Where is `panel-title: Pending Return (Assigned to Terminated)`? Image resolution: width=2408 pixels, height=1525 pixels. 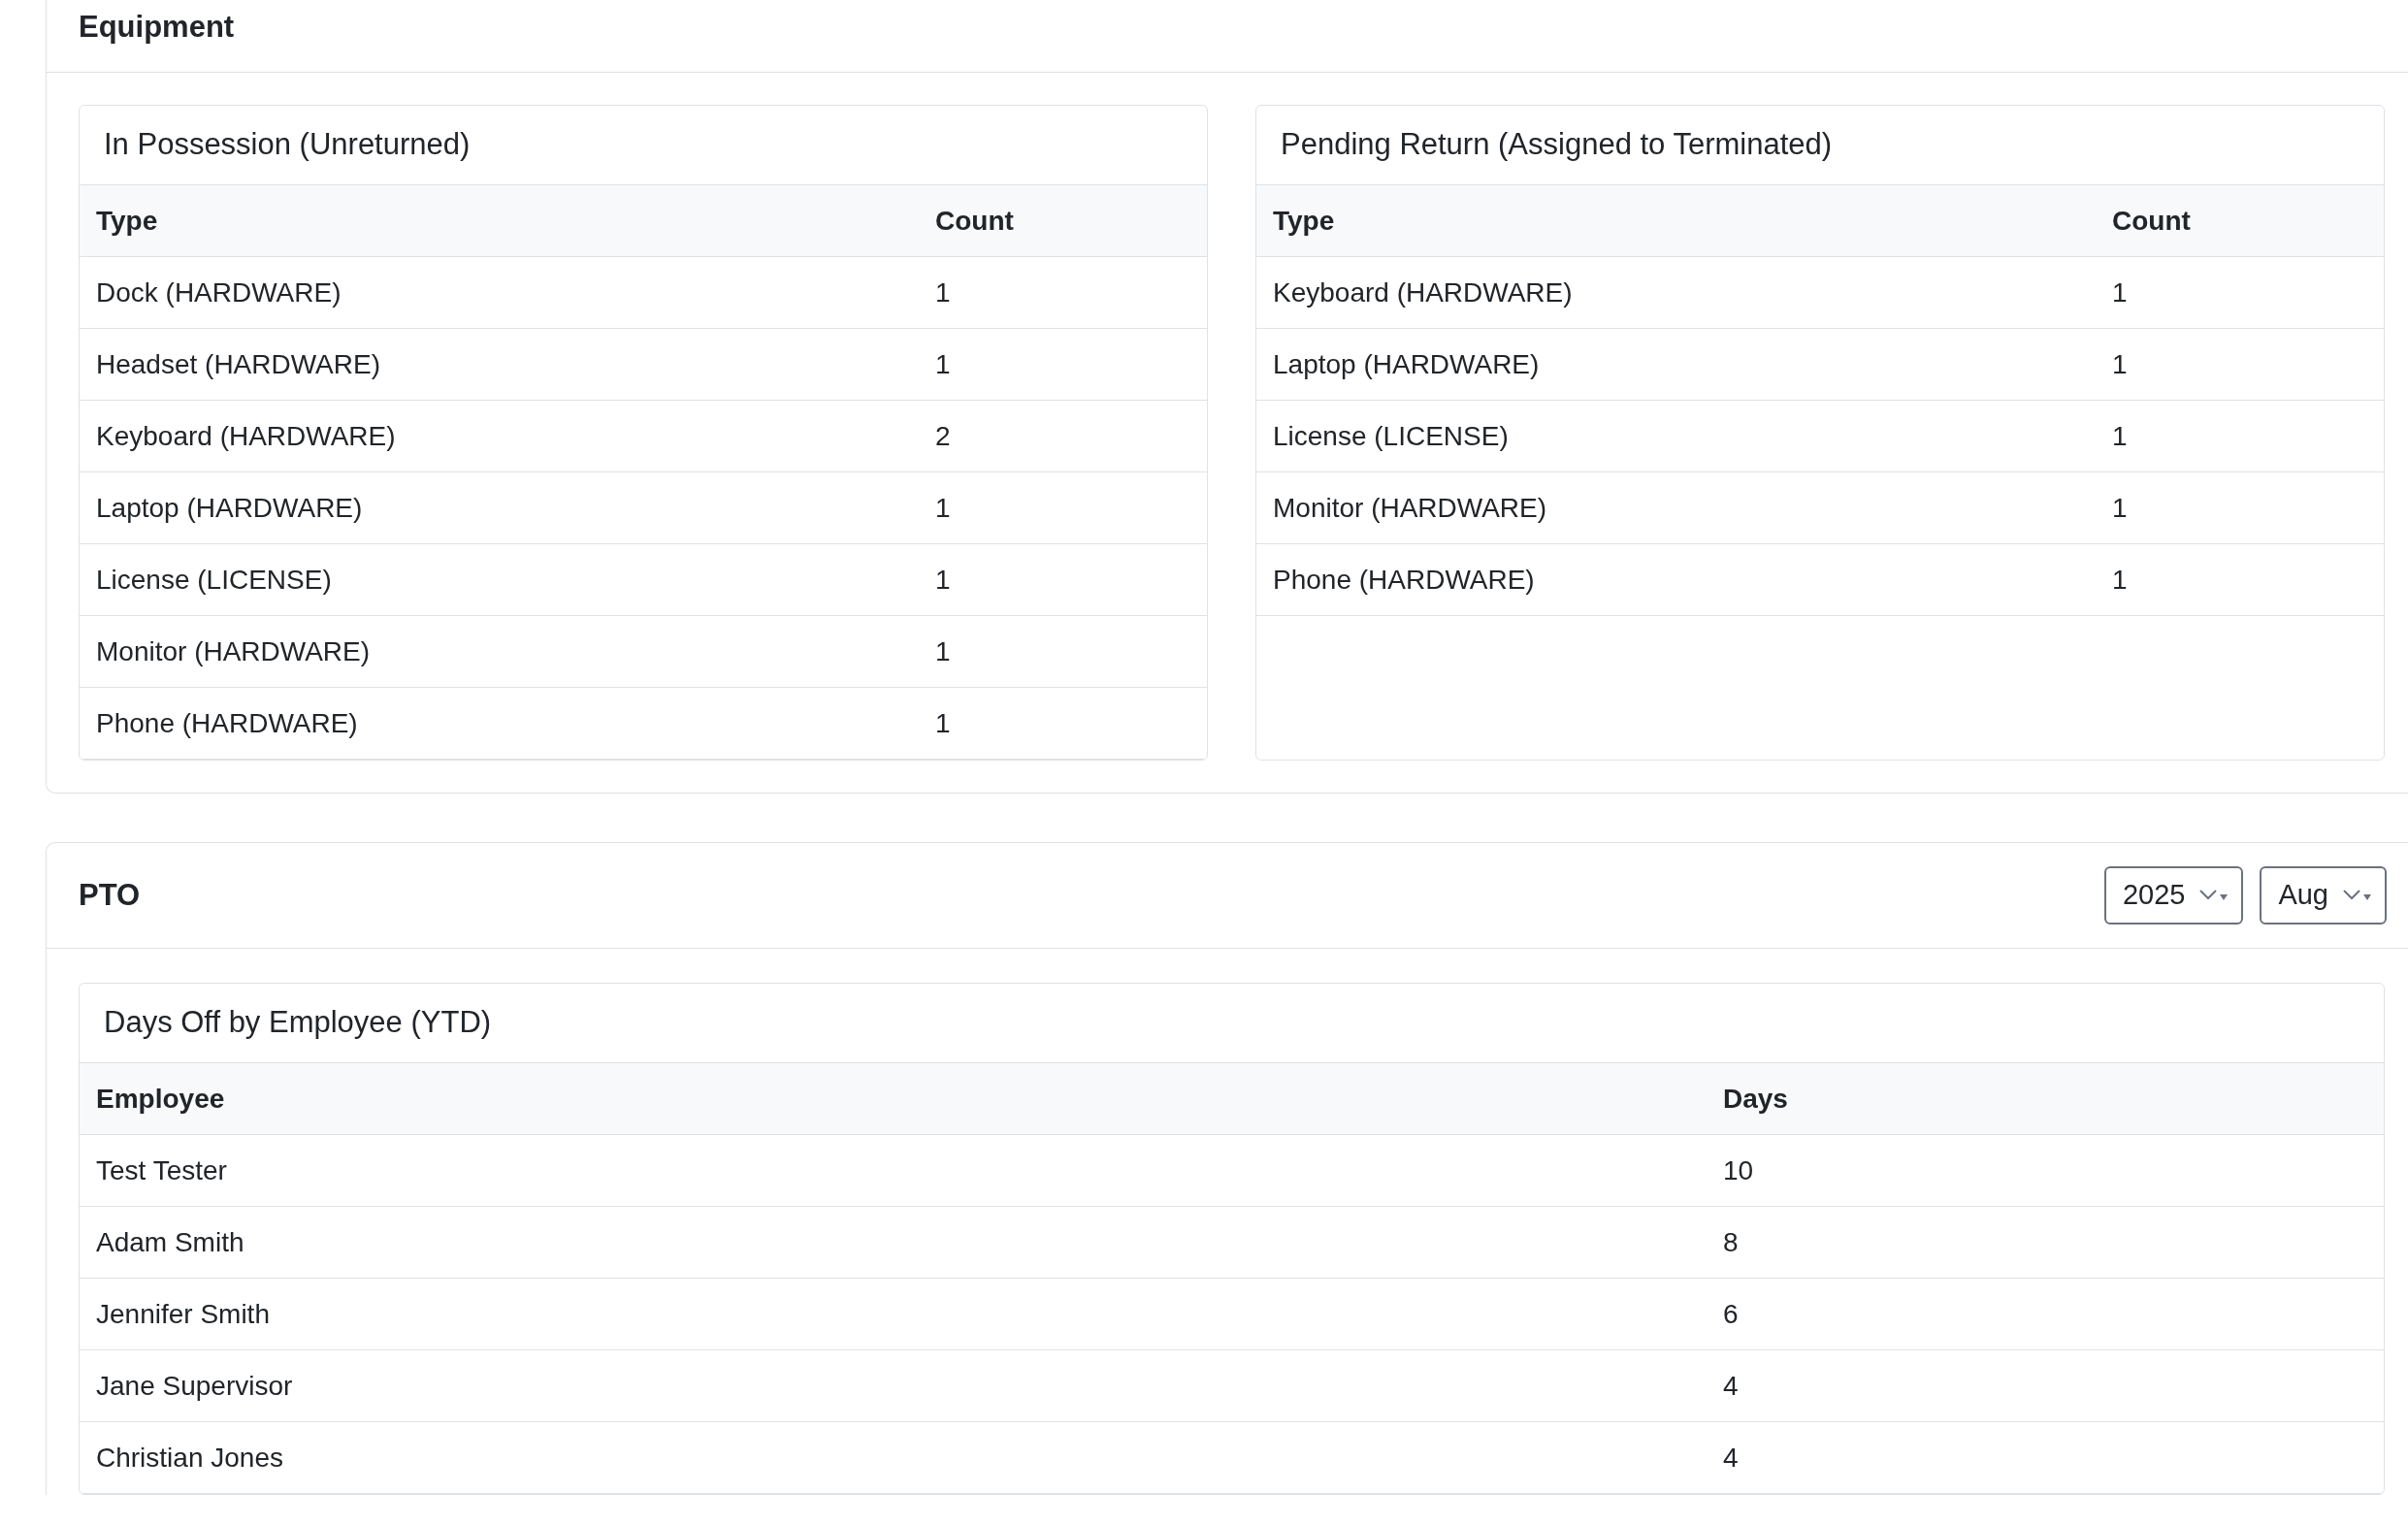
panel-title: Pending Return (Assigned to Terminated) is located at coordinates (1557, 145).